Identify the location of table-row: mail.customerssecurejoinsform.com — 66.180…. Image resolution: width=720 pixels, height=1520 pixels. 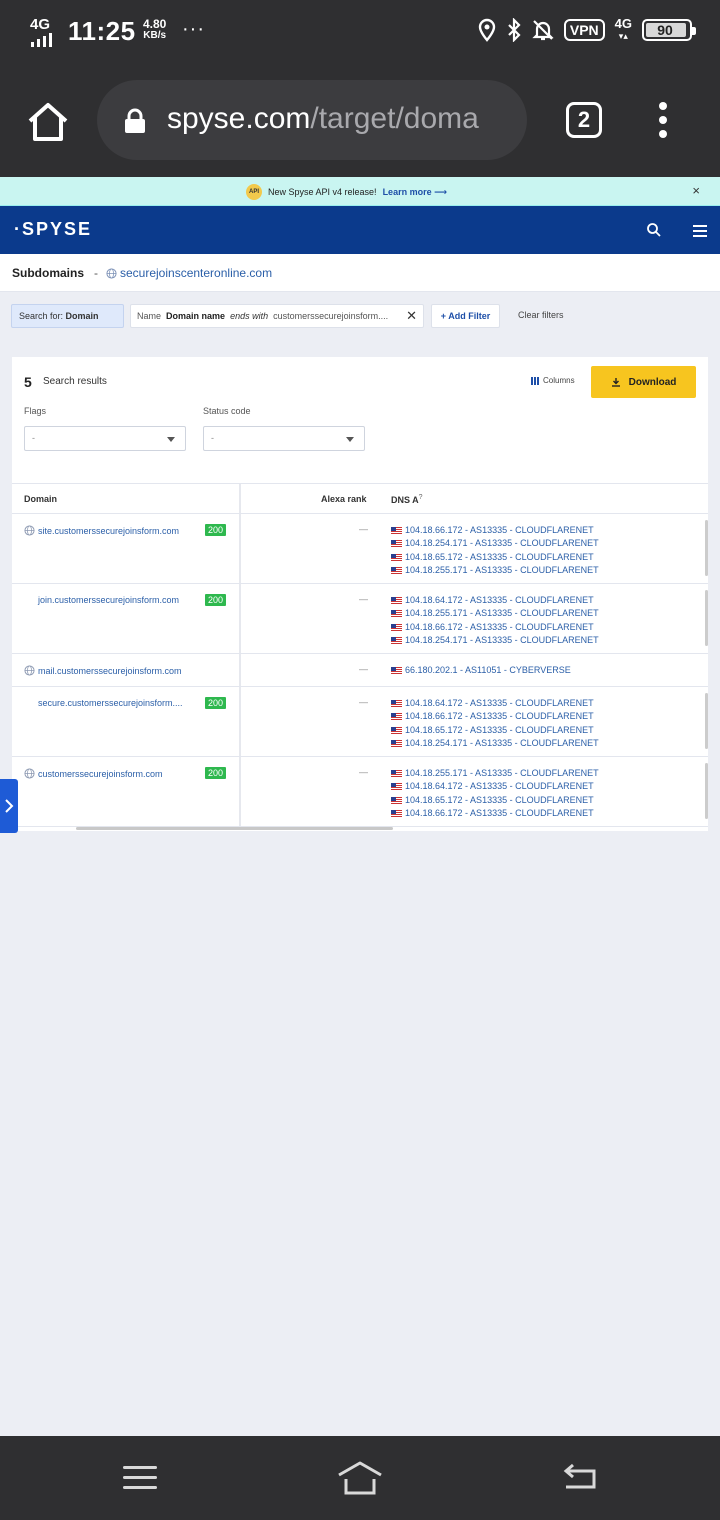
(360, 670).